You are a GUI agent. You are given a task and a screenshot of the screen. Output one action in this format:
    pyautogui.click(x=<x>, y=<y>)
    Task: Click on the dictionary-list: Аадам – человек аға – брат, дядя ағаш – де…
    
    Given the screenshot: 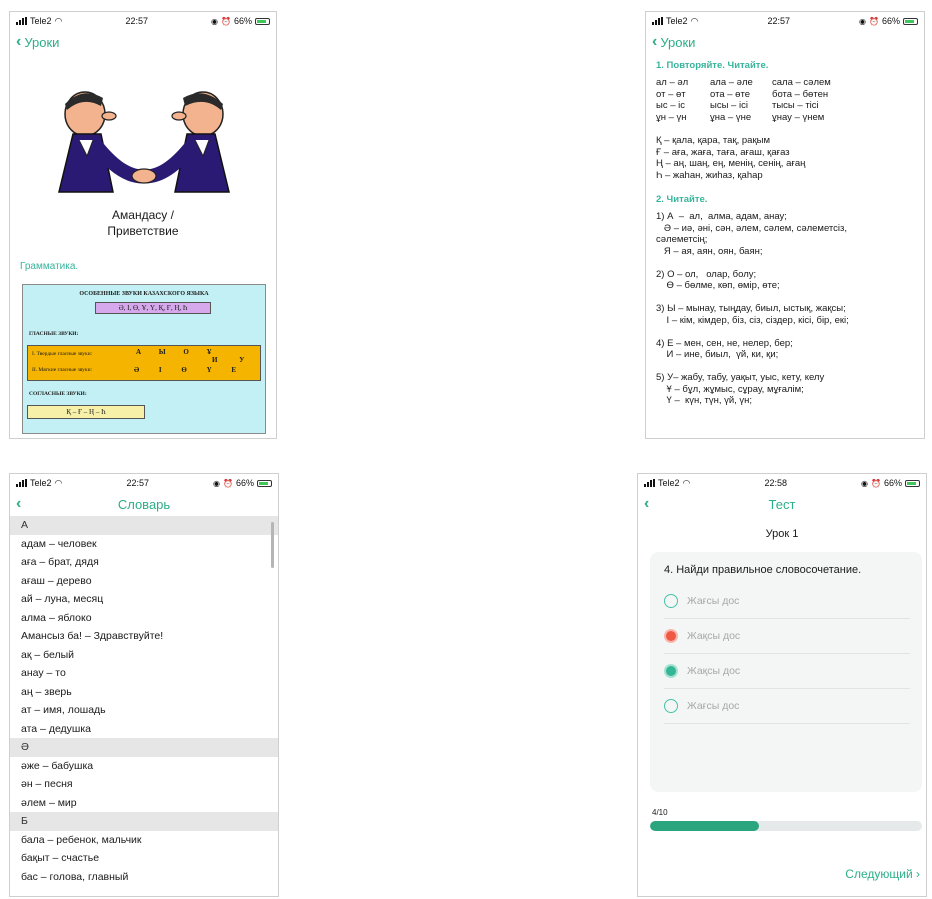 What is the action you would take?
    pyautogui.click(x=144, y=706)
    